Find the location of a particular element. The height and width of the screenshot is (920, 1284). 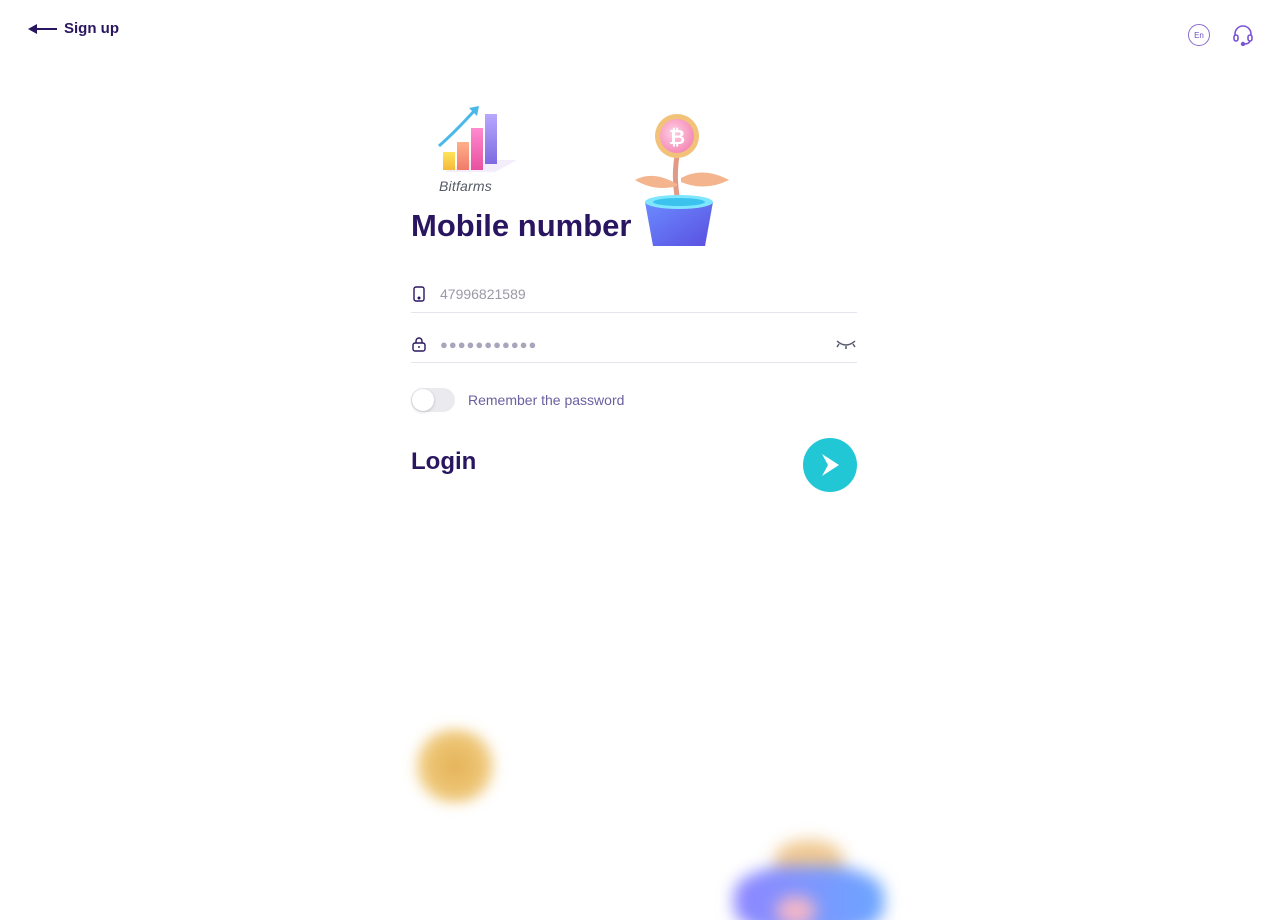

language-label: En is located at coordinates (1199, 35).